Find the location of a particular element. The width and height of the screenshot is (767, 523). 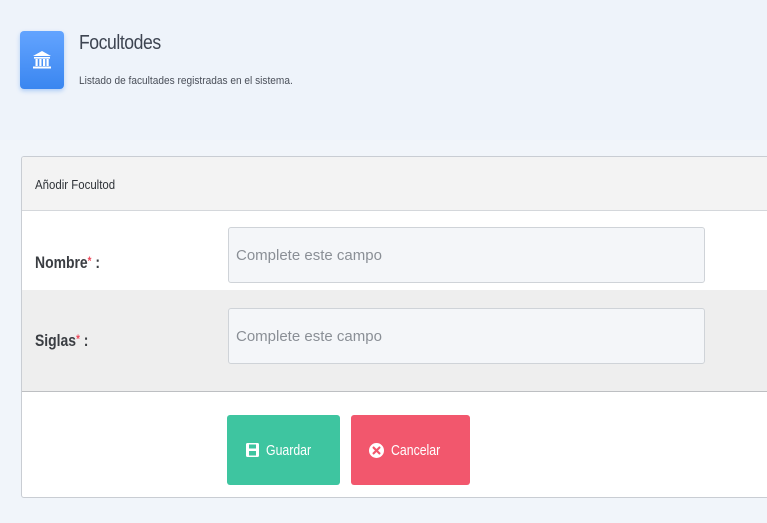

cancel-circle-icon is located at coordinates (377, 450).